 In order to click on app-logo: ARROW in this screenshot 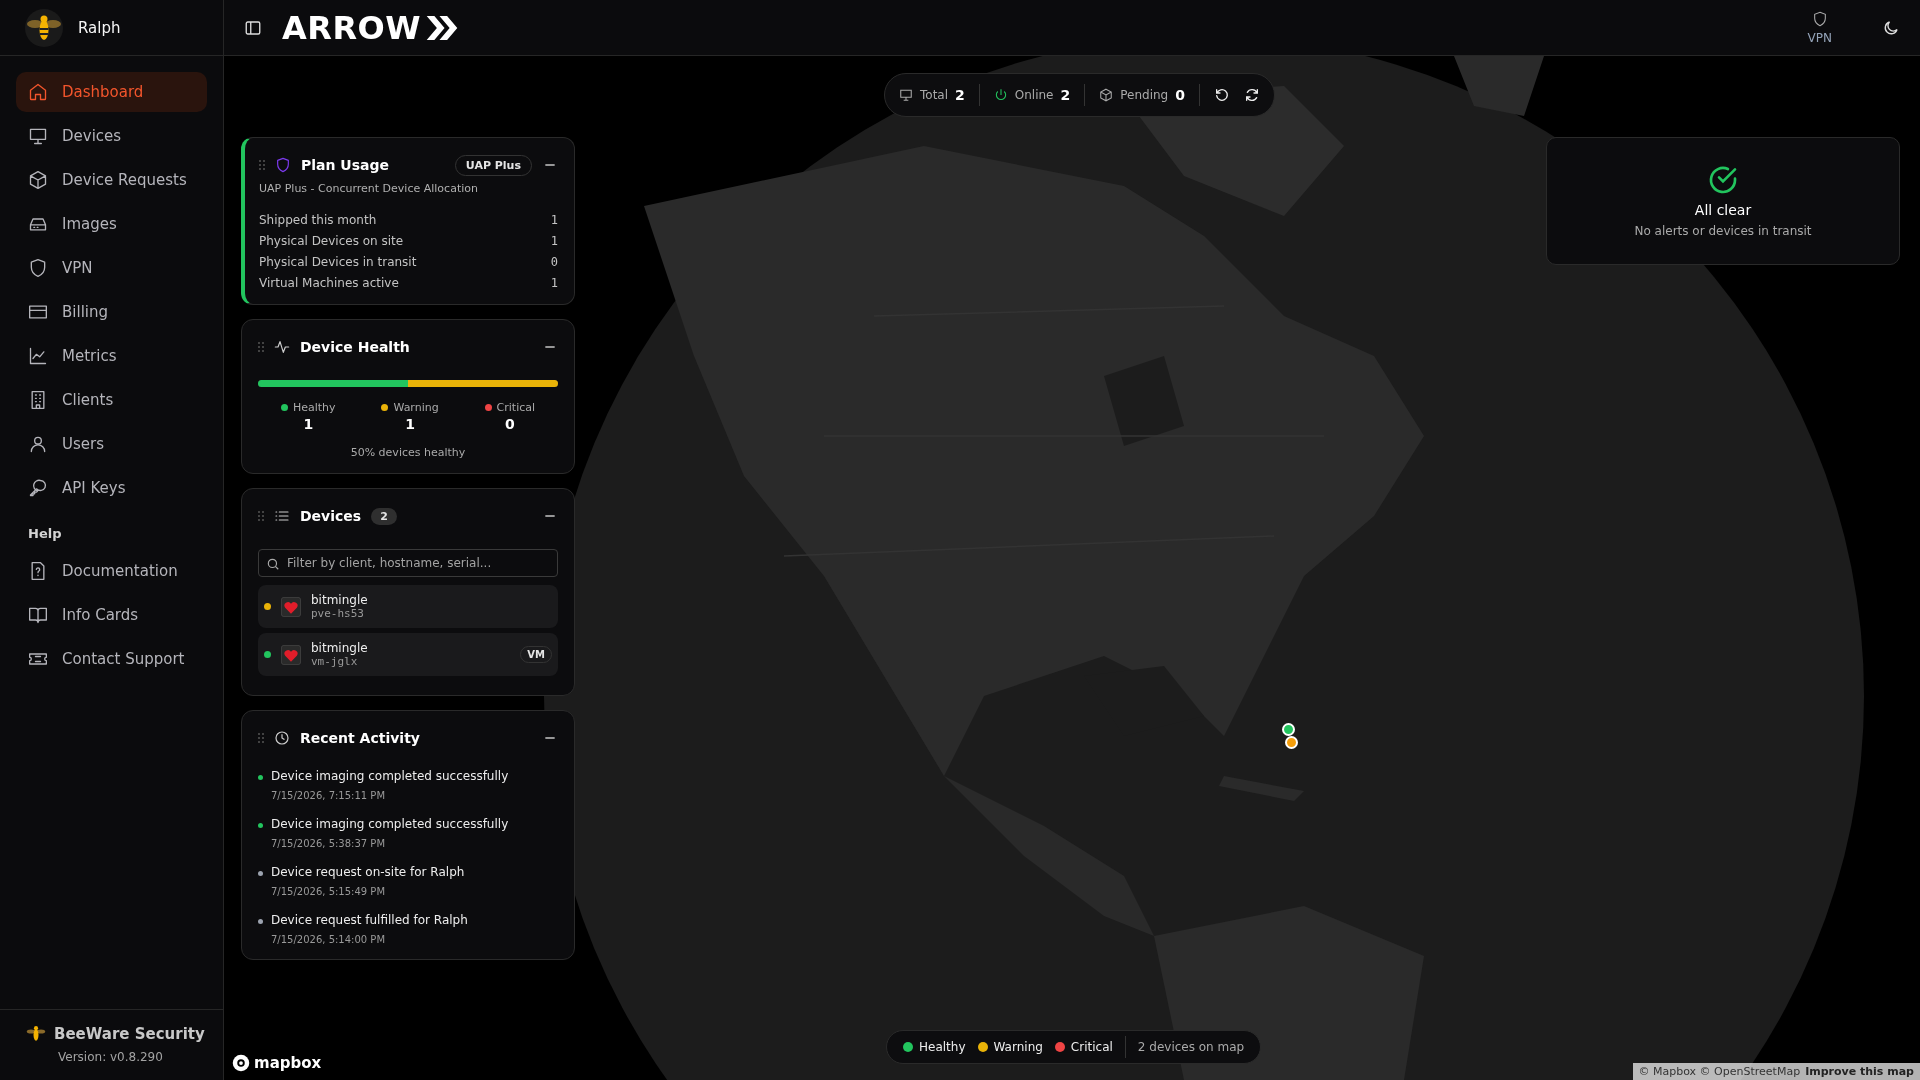, I will do `click(352, 27)`.